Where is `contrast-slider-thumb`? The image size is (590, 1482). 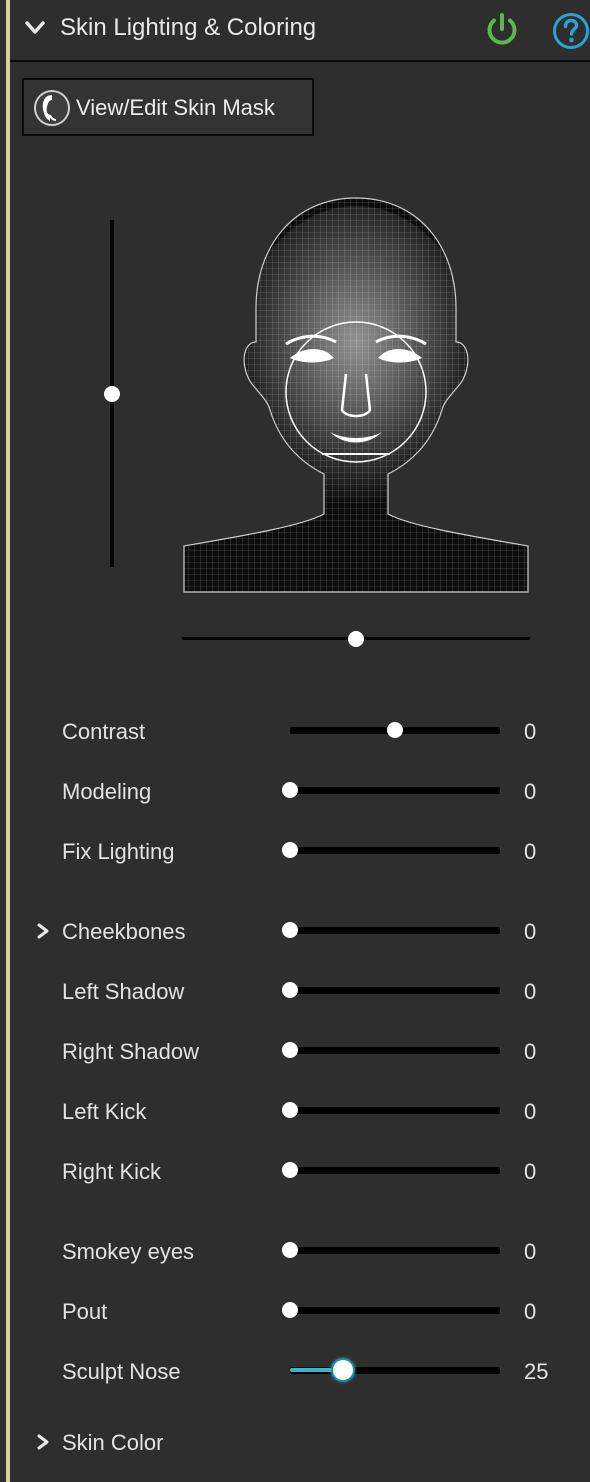 contrast-slider-thumb is located at coordinates (395, 730).